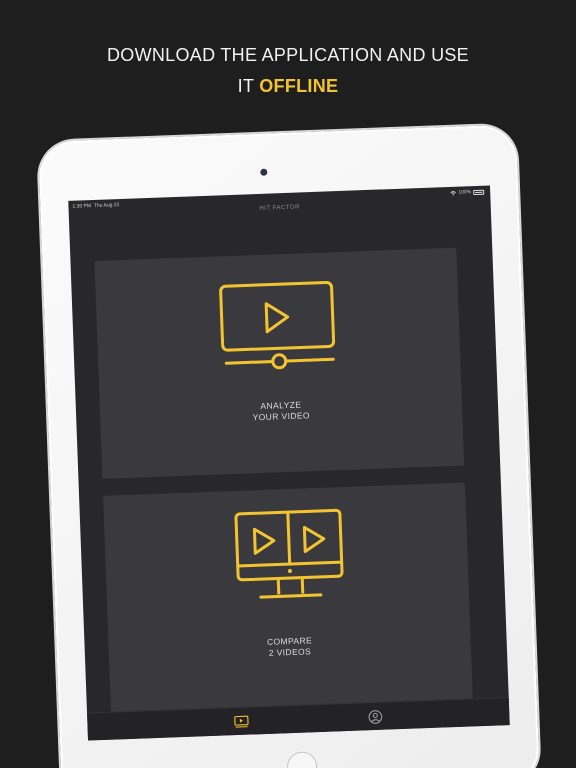 The image size is (576, 768). I want to click on analyze-label: ANALYZE YOUR VIDEO, so click(281, 411).